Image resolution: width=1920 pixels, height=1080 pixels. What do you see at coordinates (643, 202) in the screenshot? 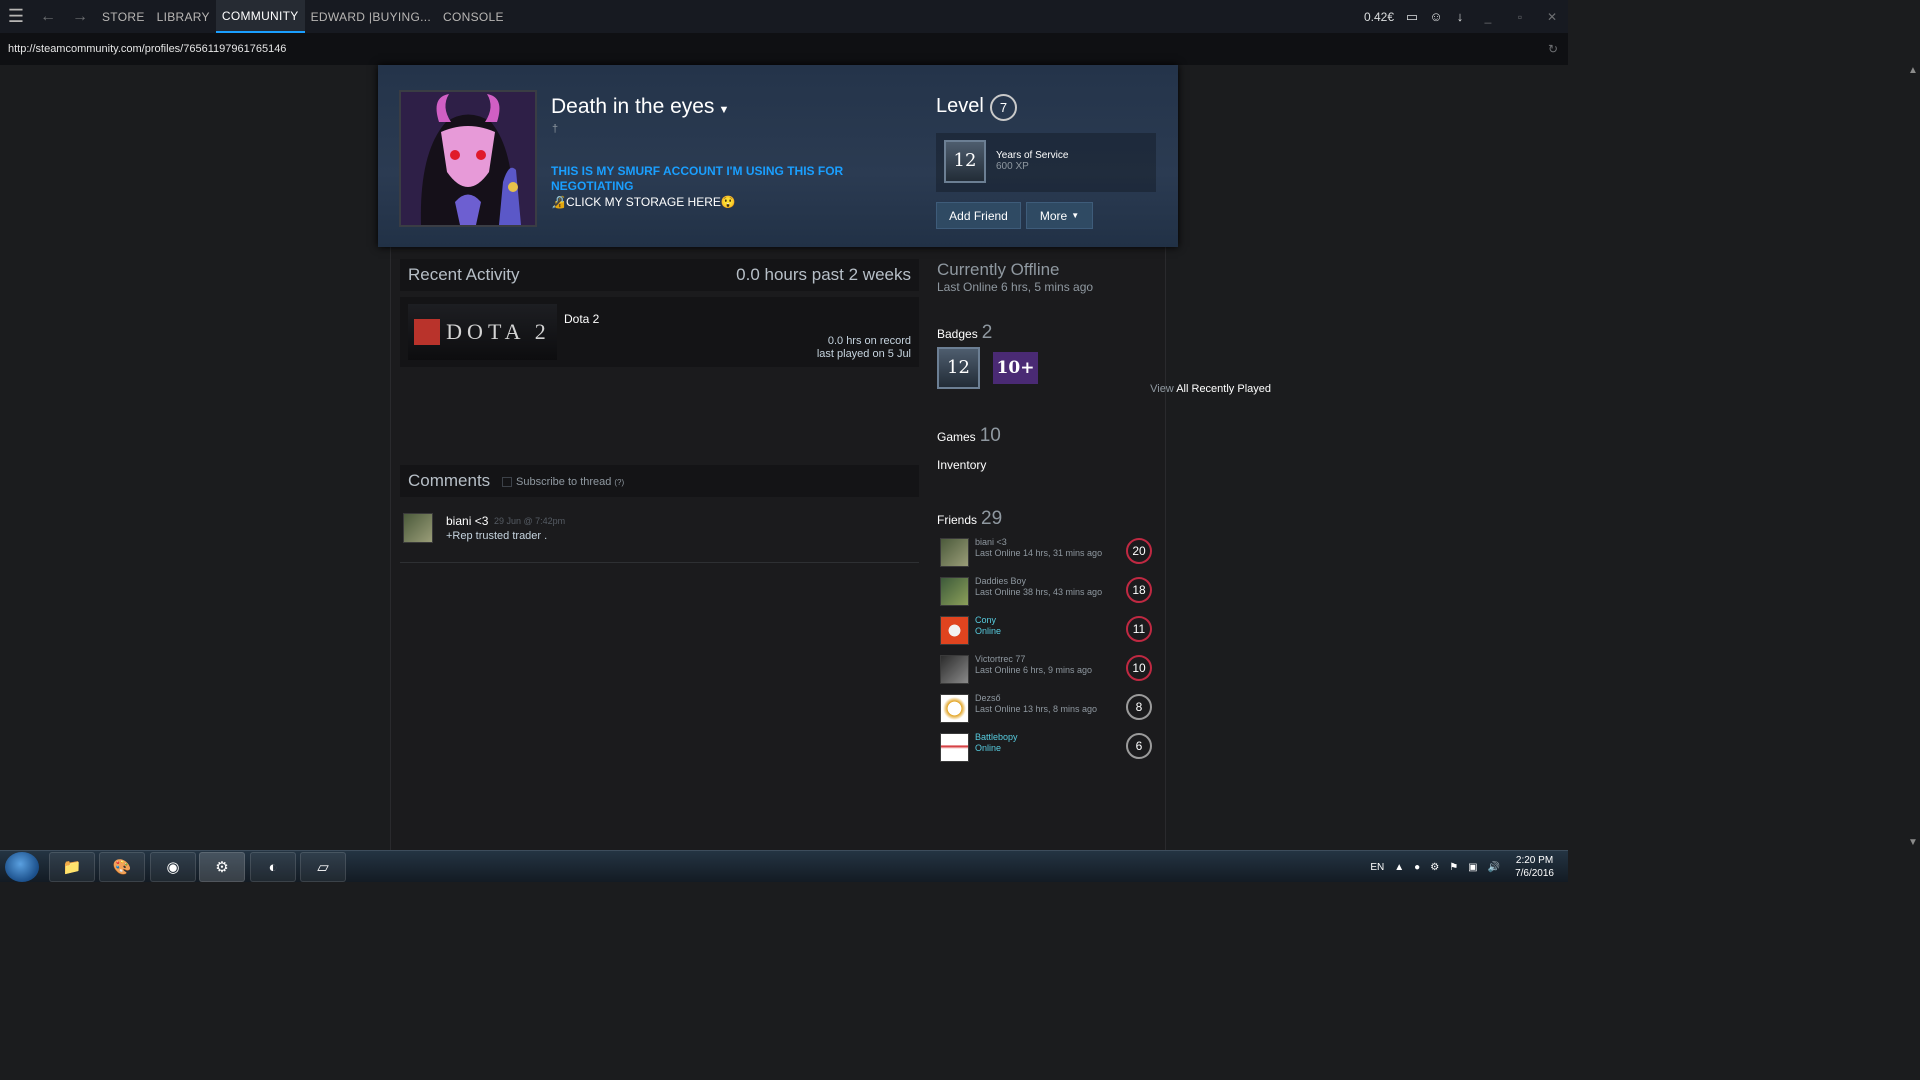
I see `profile-summary-storage: 🔏CLICK MY STORAGE HERE😲` at bounding box center [643, 202].